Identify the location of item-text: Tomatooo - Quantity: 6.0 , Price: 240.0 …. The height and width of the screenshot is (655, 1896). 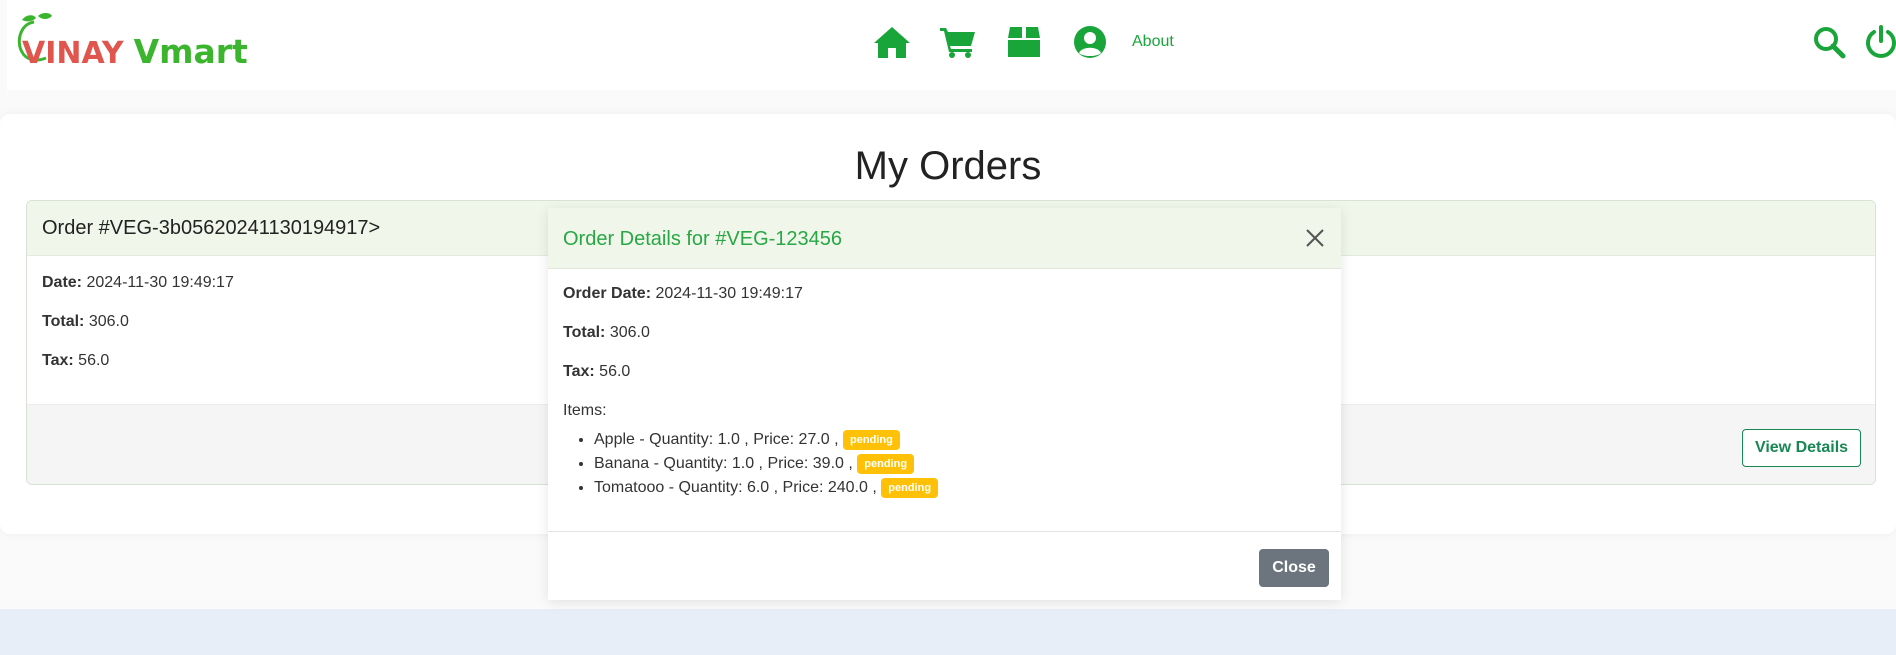
(735, 487).